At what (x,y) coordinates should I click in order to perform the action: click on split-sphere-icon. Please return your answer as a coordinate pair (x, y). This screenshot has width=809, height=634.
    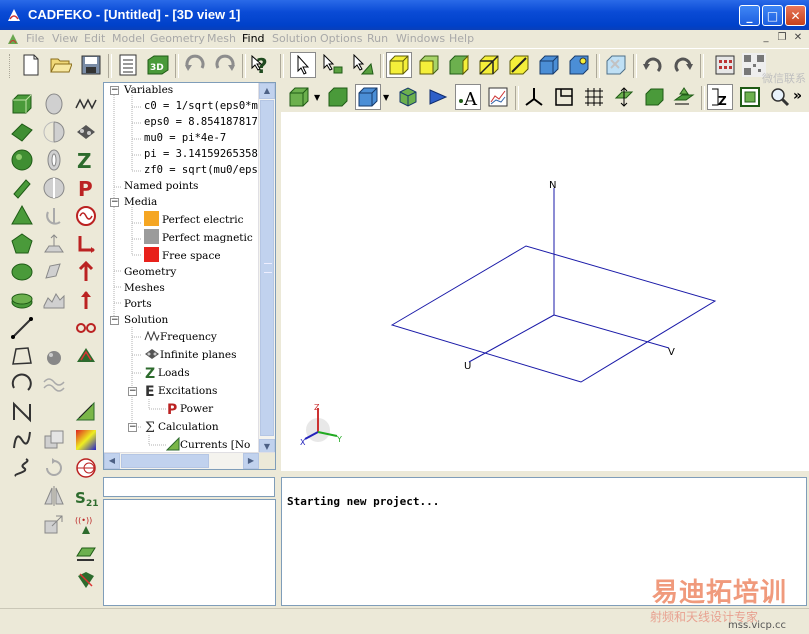
    Looking at the image, I should click on (54, 188).